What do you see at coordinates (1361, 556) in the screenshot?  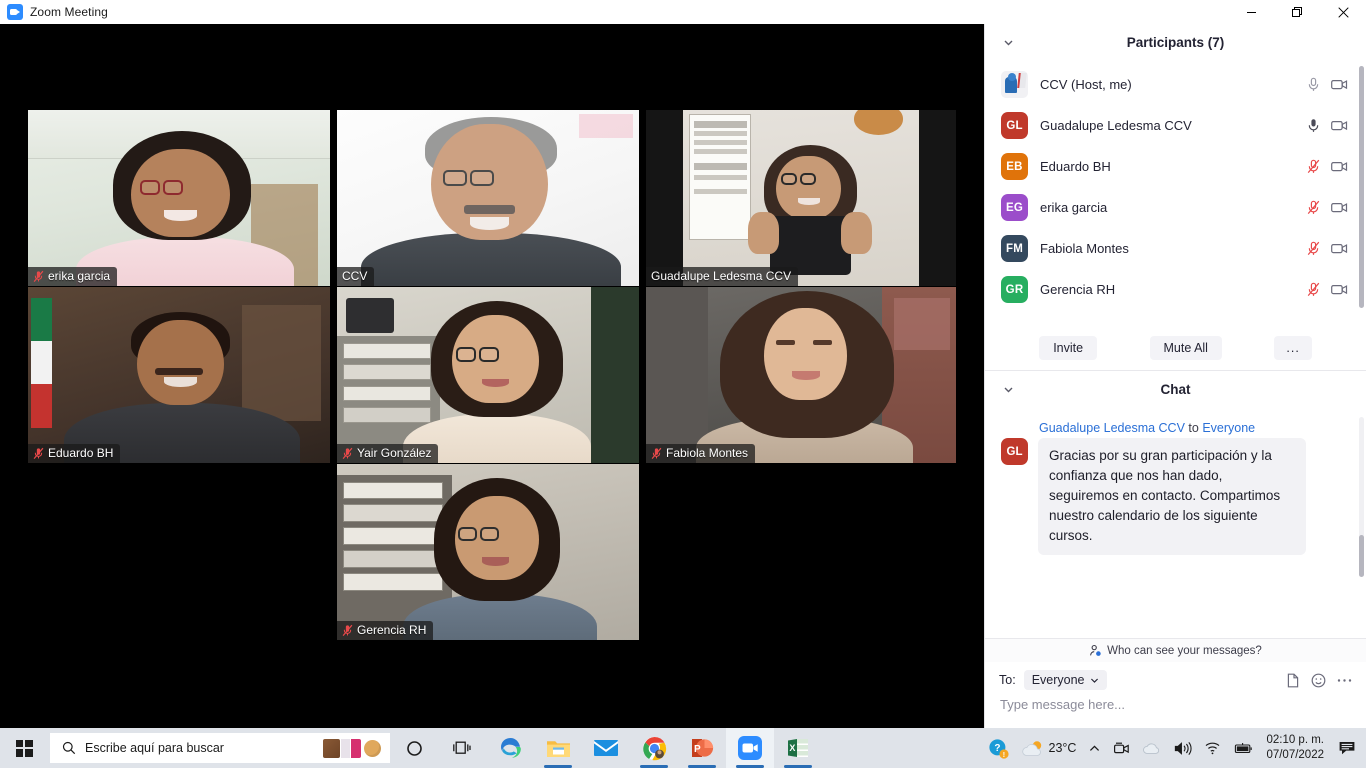 I see `chat-scrollbar` at bounding box center [1361, 556].